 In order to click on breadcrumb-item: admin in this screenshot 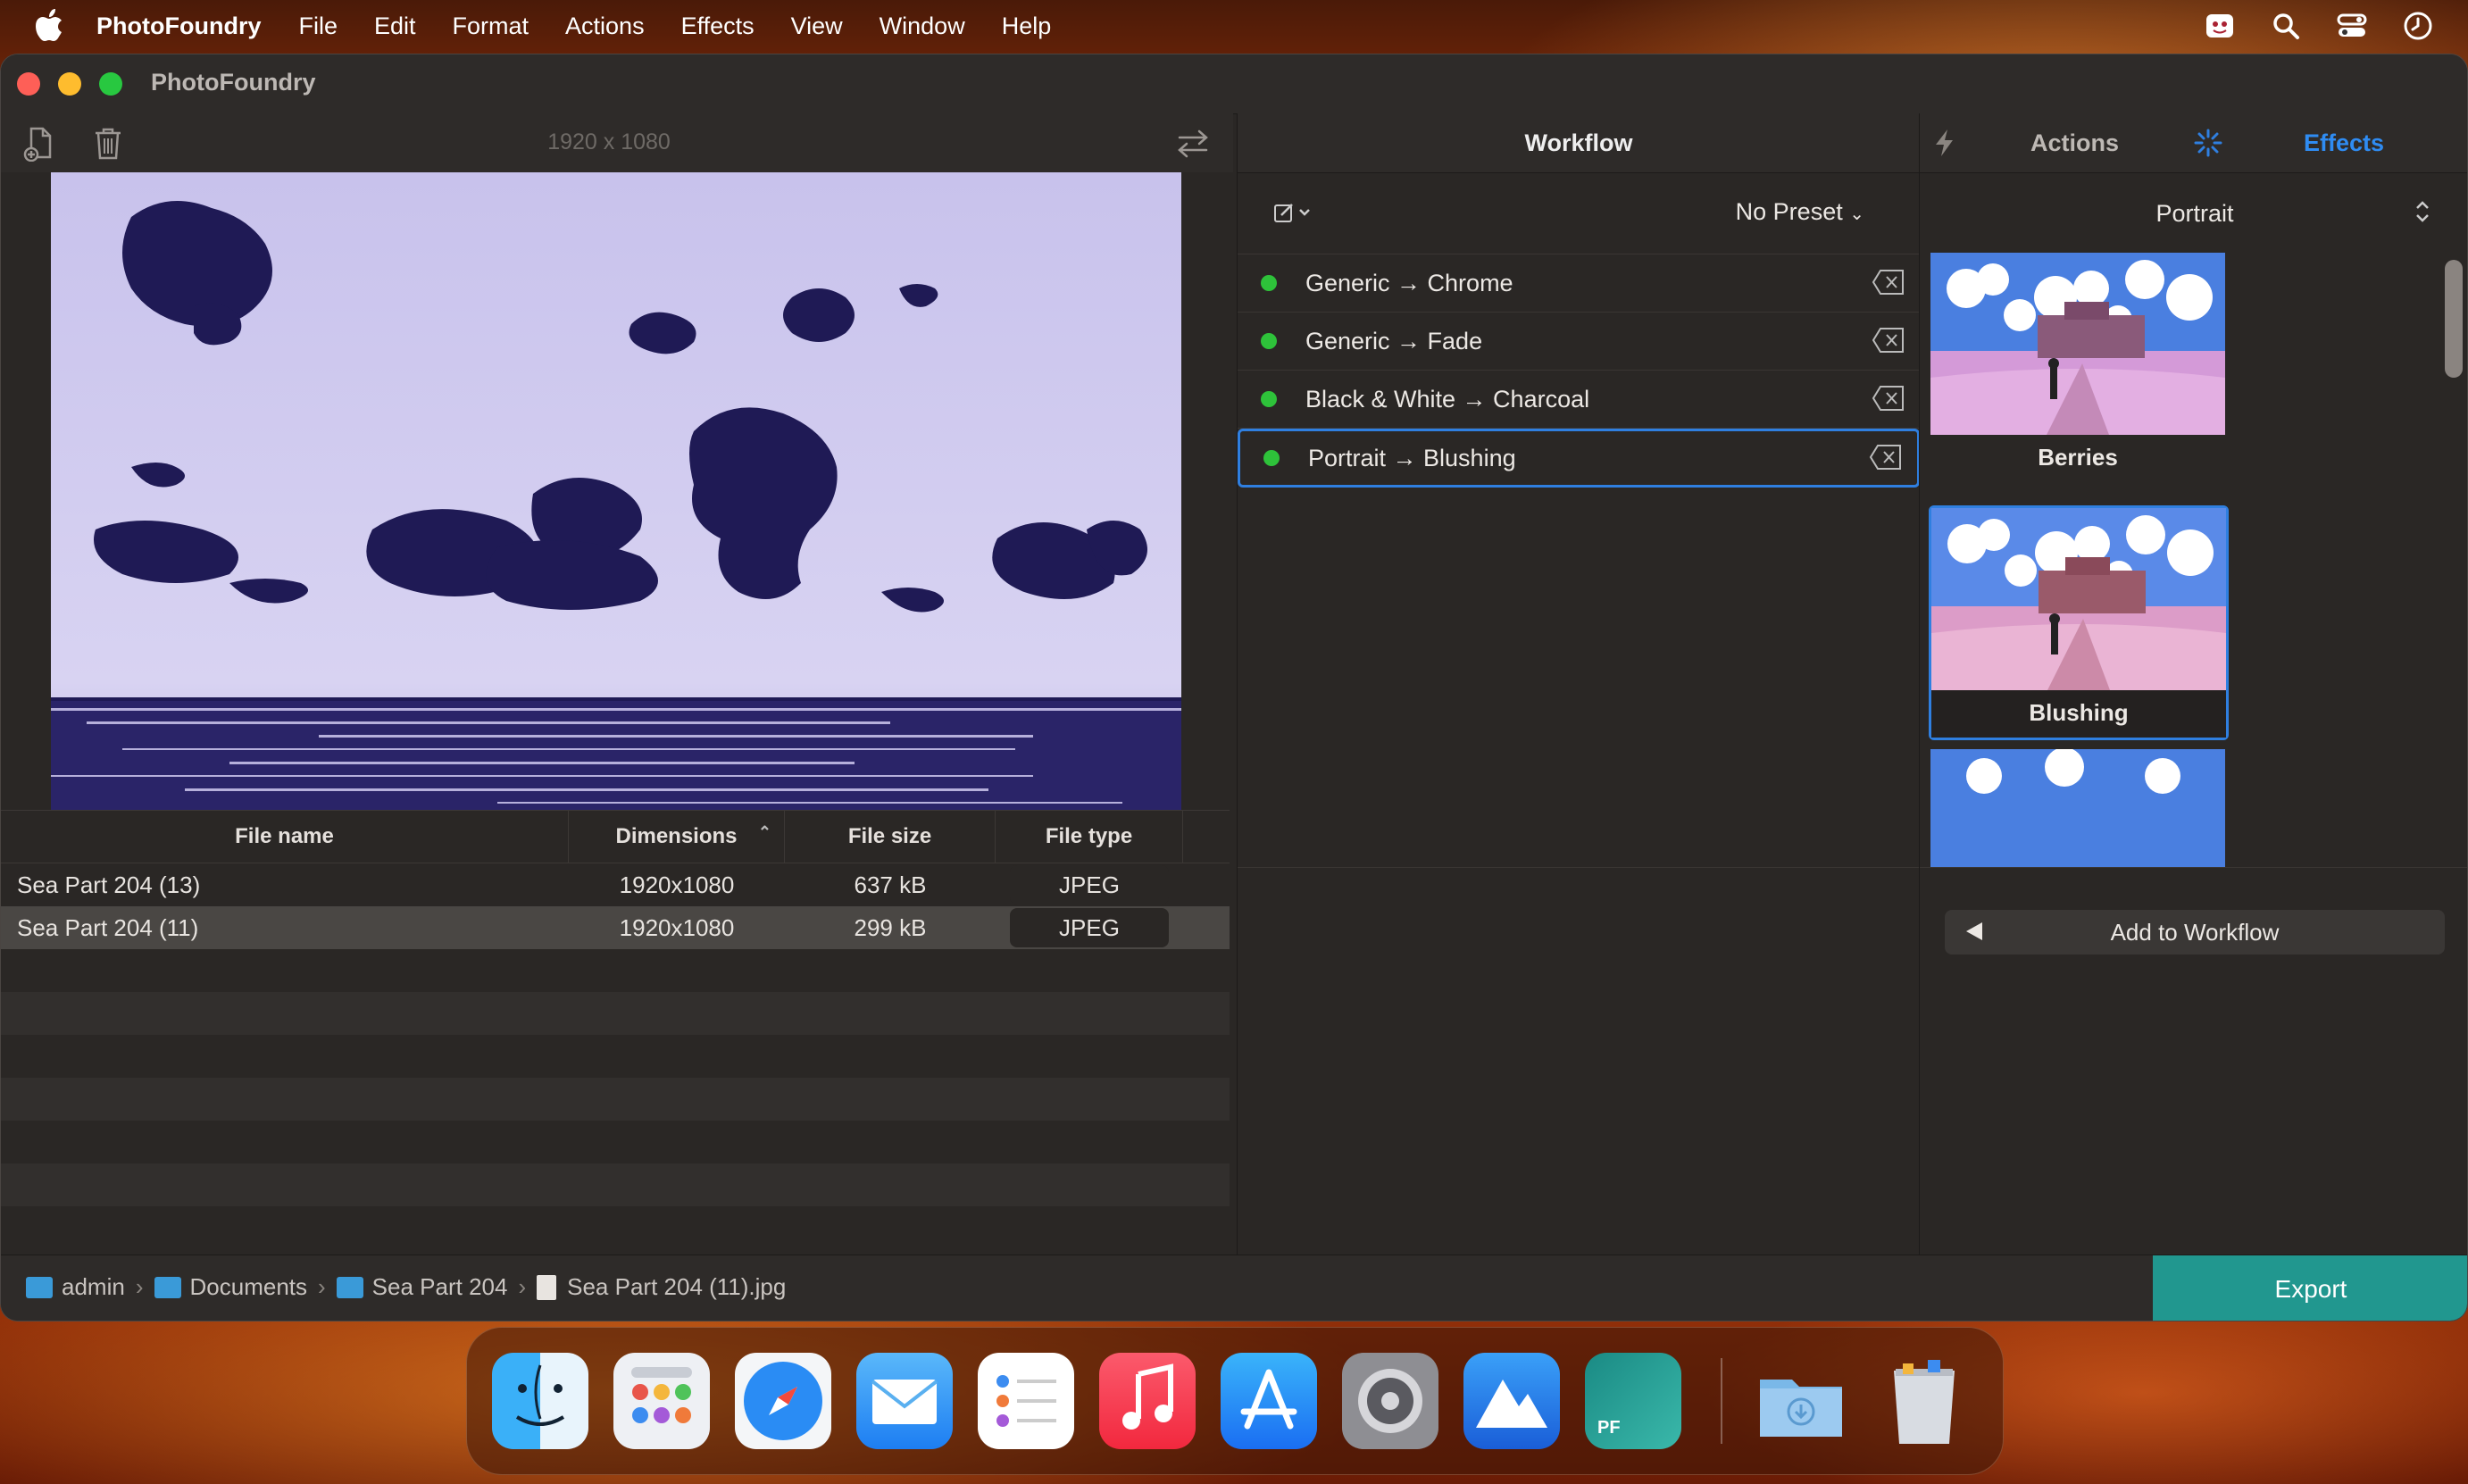, I will do `click(94, 1287)`.